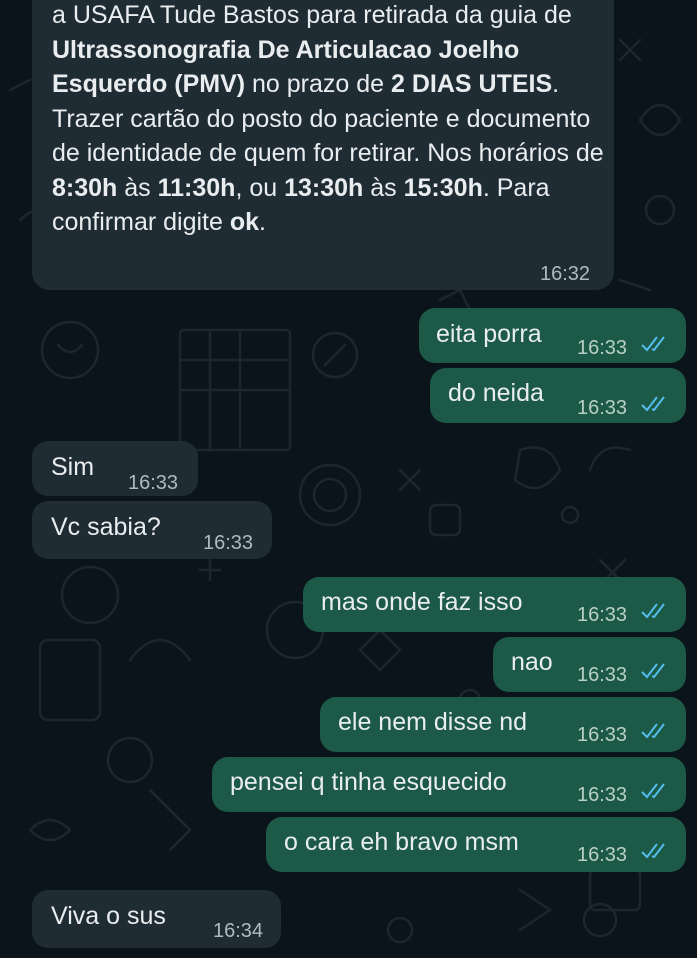 The image size is (697, 958). I want to click on message-bold-segment: 15:30h, so click(443, 187).